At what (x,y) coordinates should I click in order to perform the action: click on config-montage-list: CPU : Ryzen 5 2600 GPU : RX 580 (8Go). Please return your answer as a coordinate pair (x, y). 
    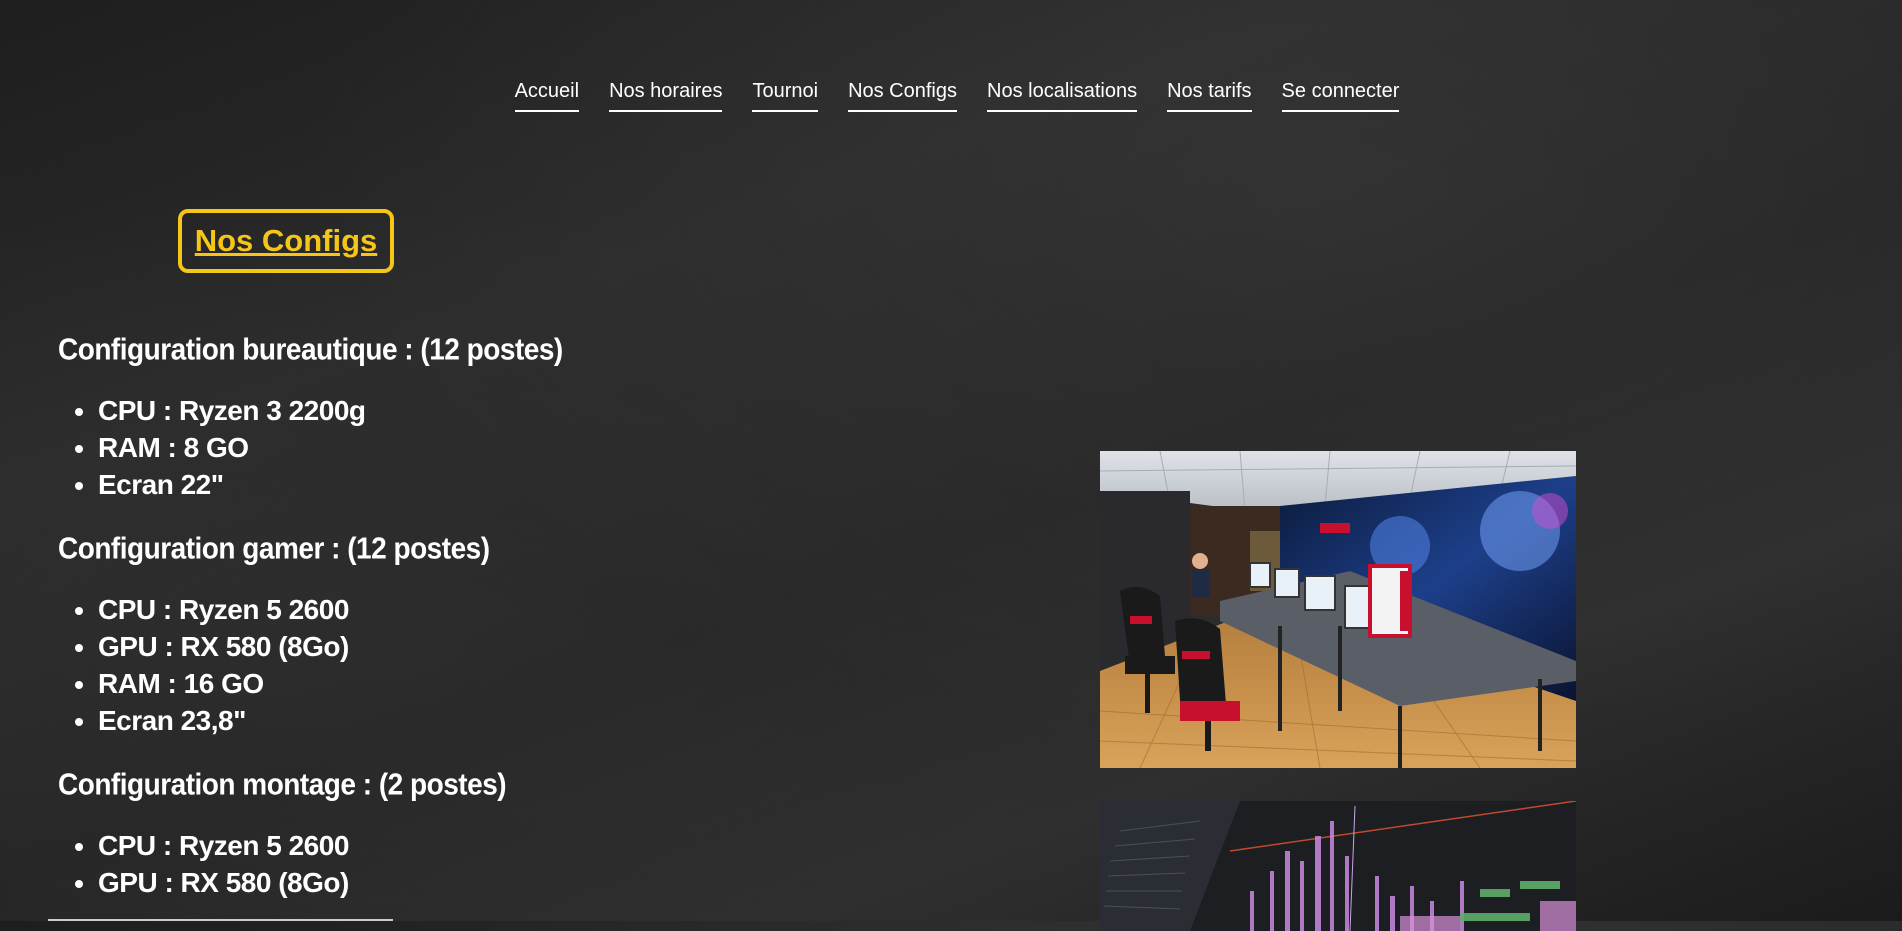
    Looking at the image, I should click on (310, 864).